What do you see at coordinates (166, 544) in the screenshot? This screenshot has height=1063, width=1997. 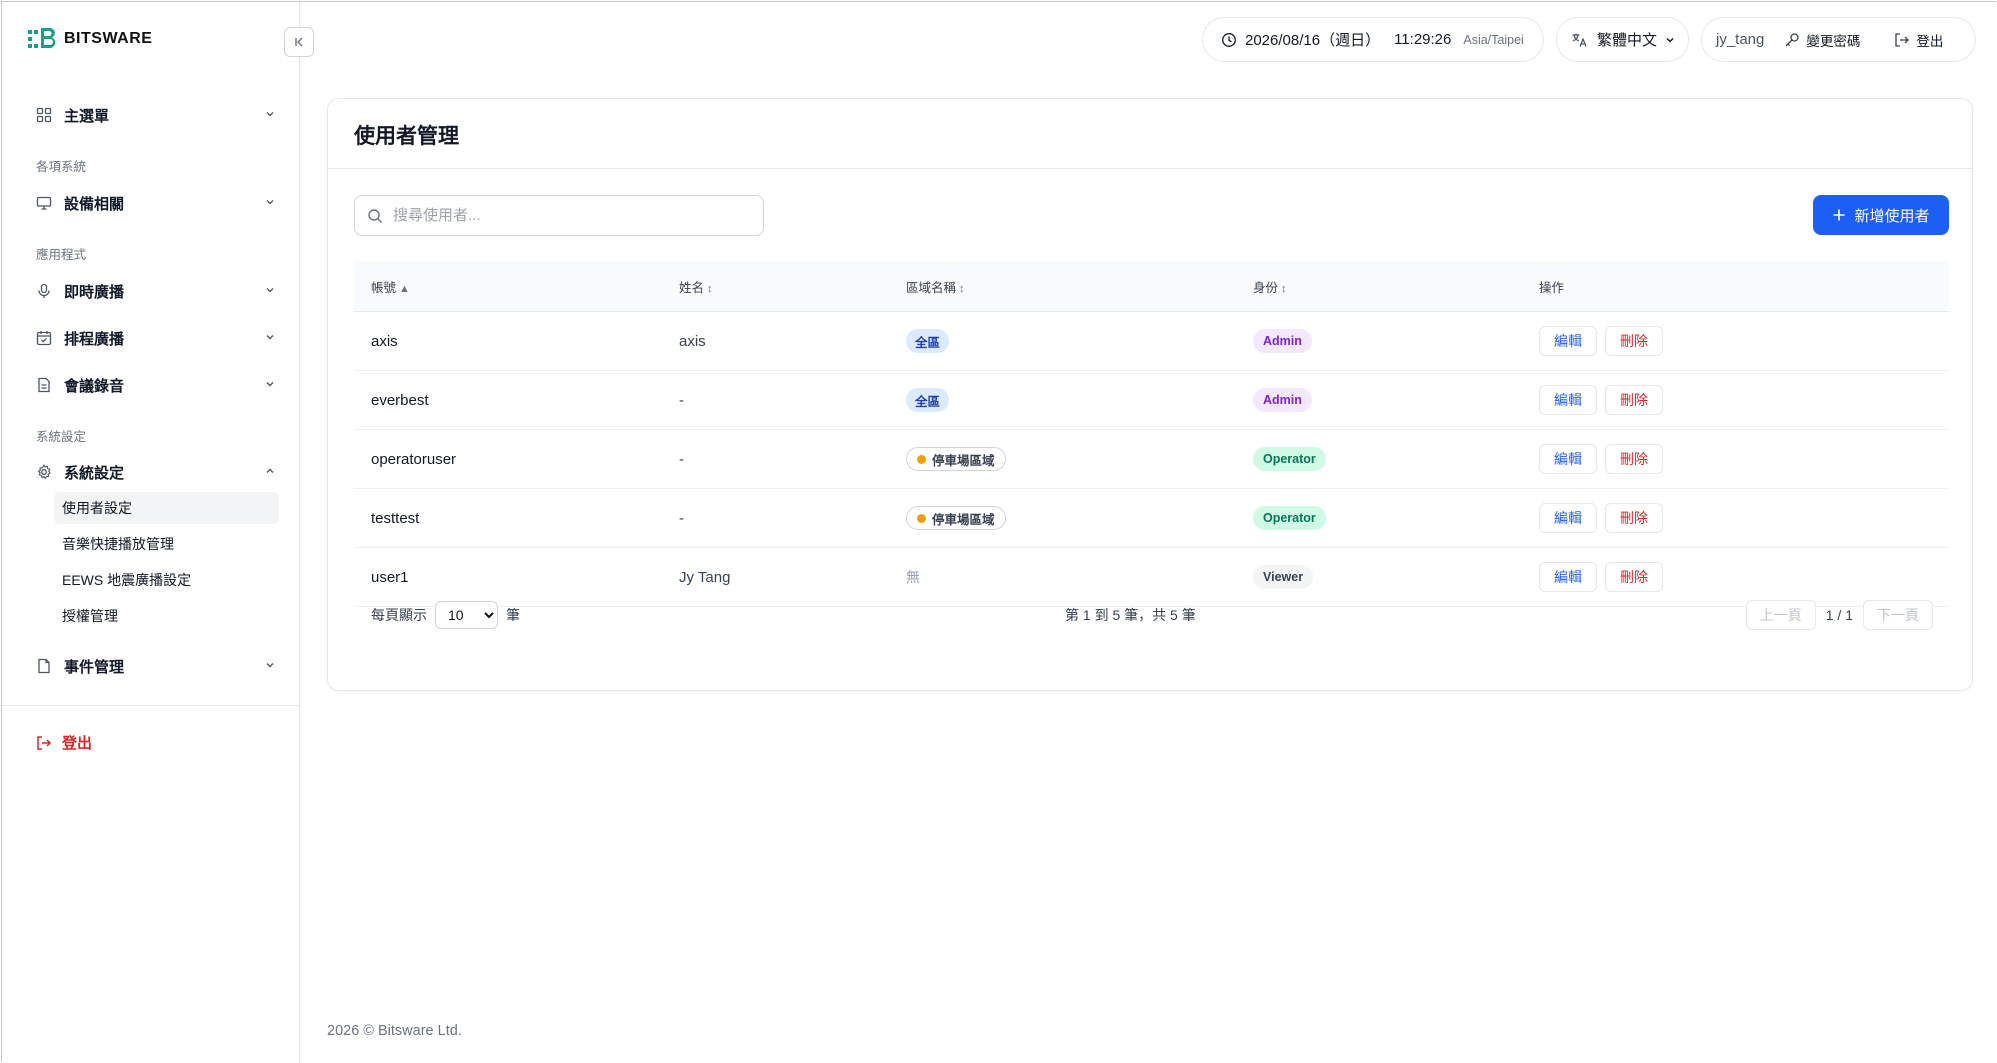 I see `sub-item-music-shortcut: 音樂快捷播放管理` at bounding box center [166, 544].